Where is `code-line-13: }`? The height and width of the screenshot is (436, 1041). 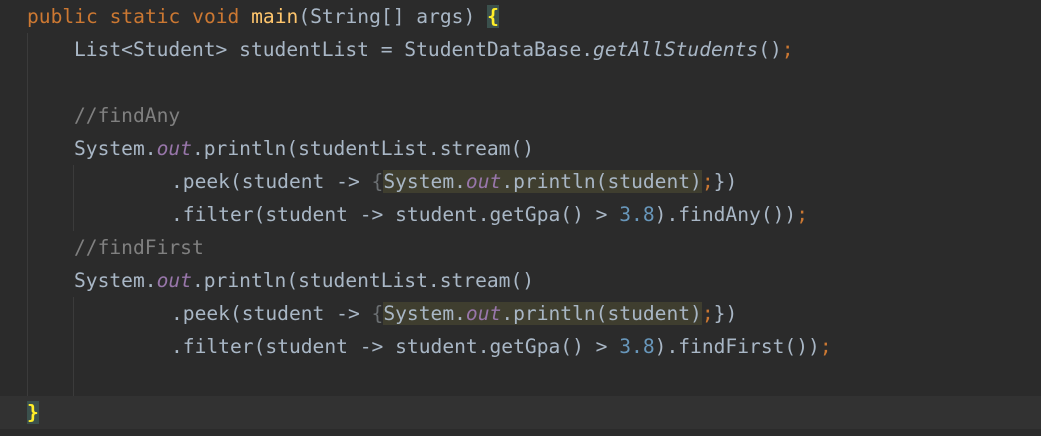 code-line-13: } is located at coordinates (520, 412).